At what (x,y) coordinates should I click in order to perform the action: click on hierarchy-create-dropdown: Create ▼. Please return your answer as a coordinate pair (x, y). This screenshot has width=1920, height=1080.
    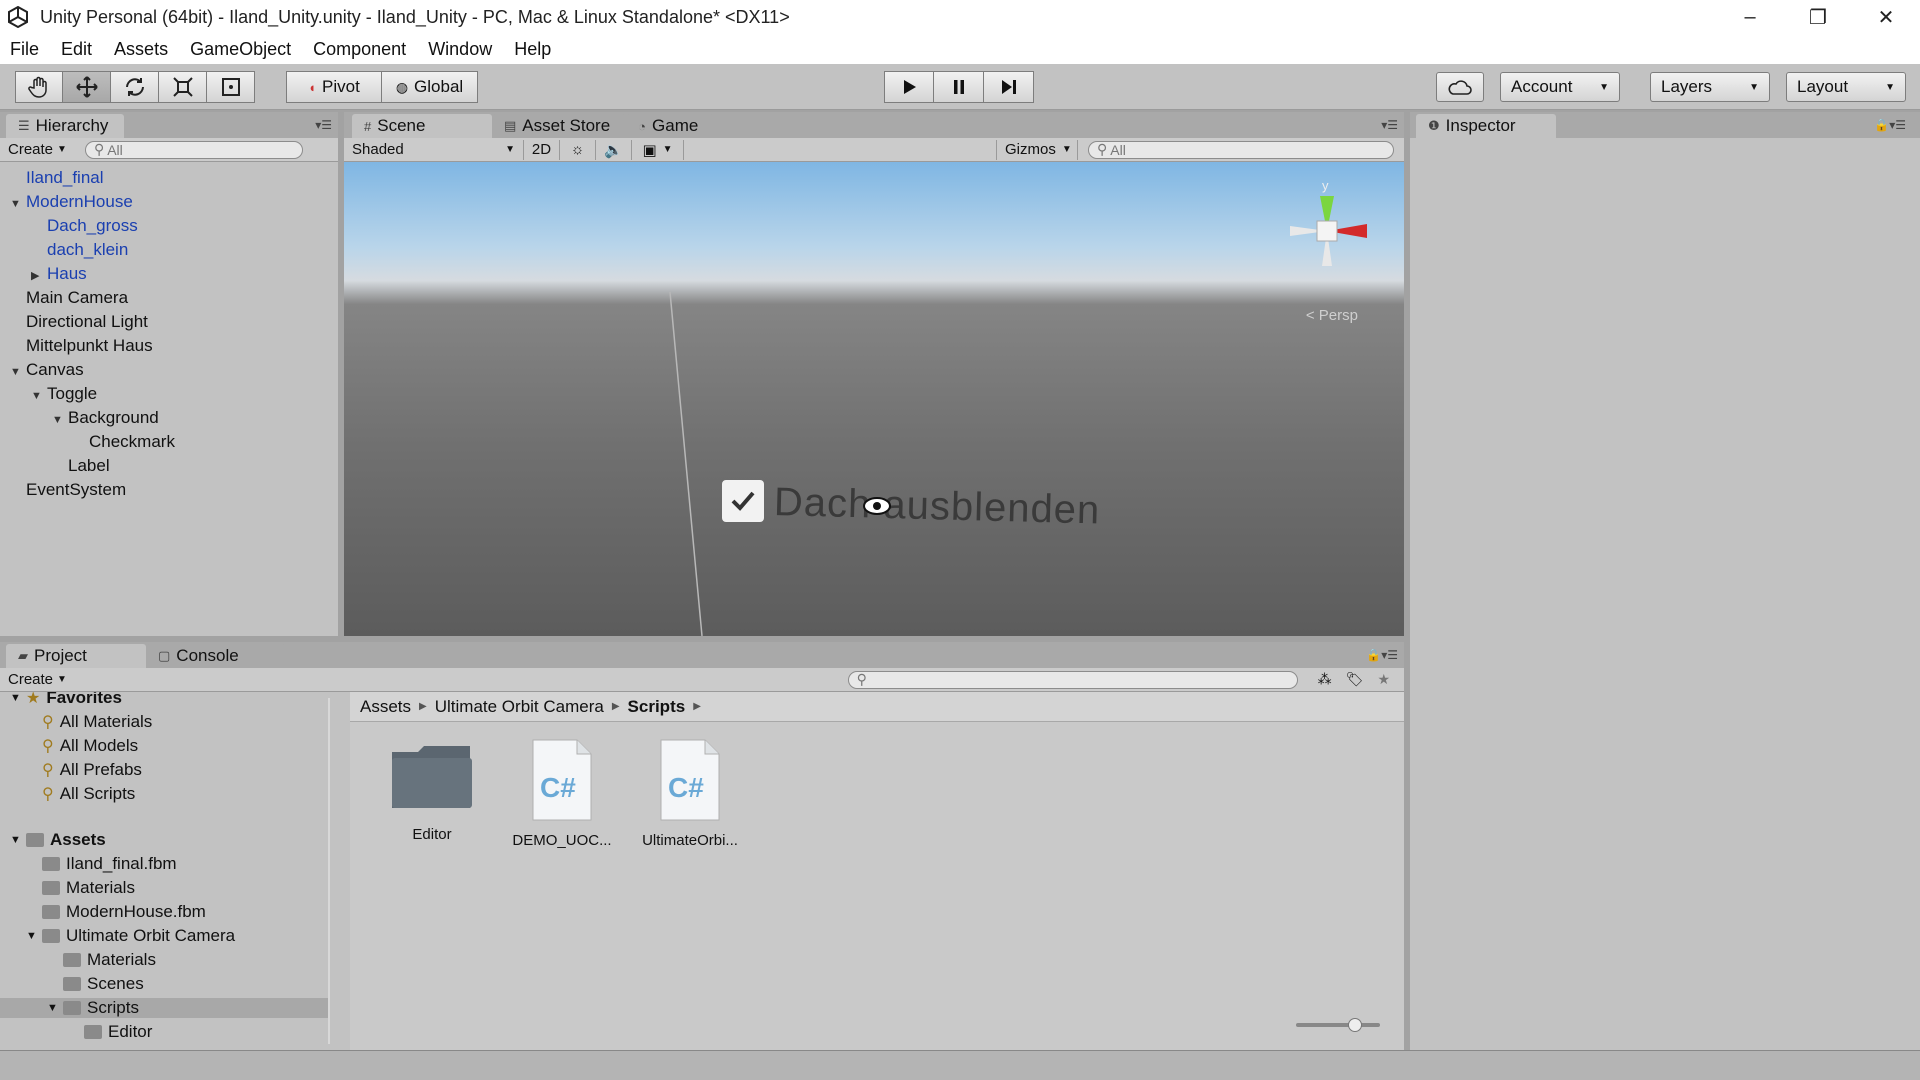
    Looking at the image, I should click on (37, 150).